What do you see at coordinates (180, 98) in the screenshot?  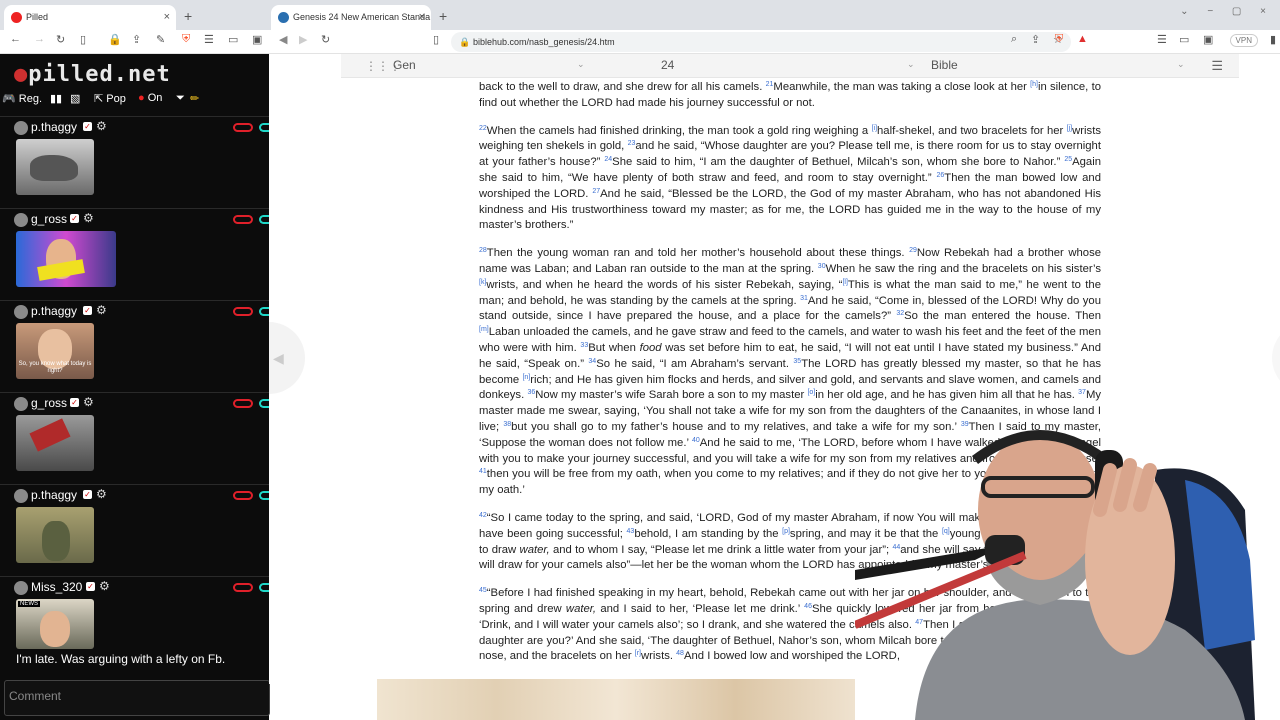 I see `filter-icon: ⏷` at bounding box center [180, 98].